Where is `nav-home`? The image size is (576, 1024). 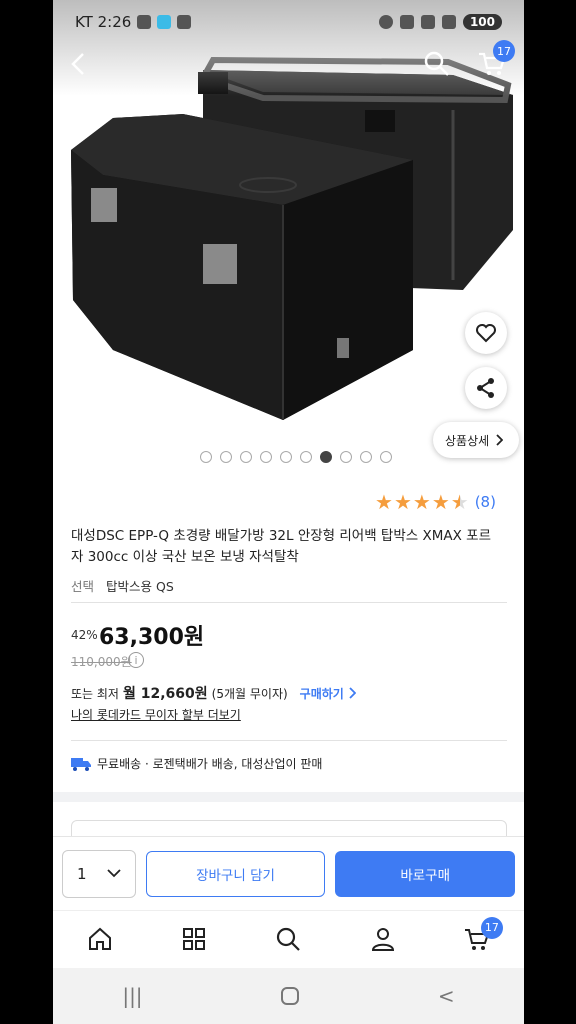 nav-home is located at coordinates (100, 939).